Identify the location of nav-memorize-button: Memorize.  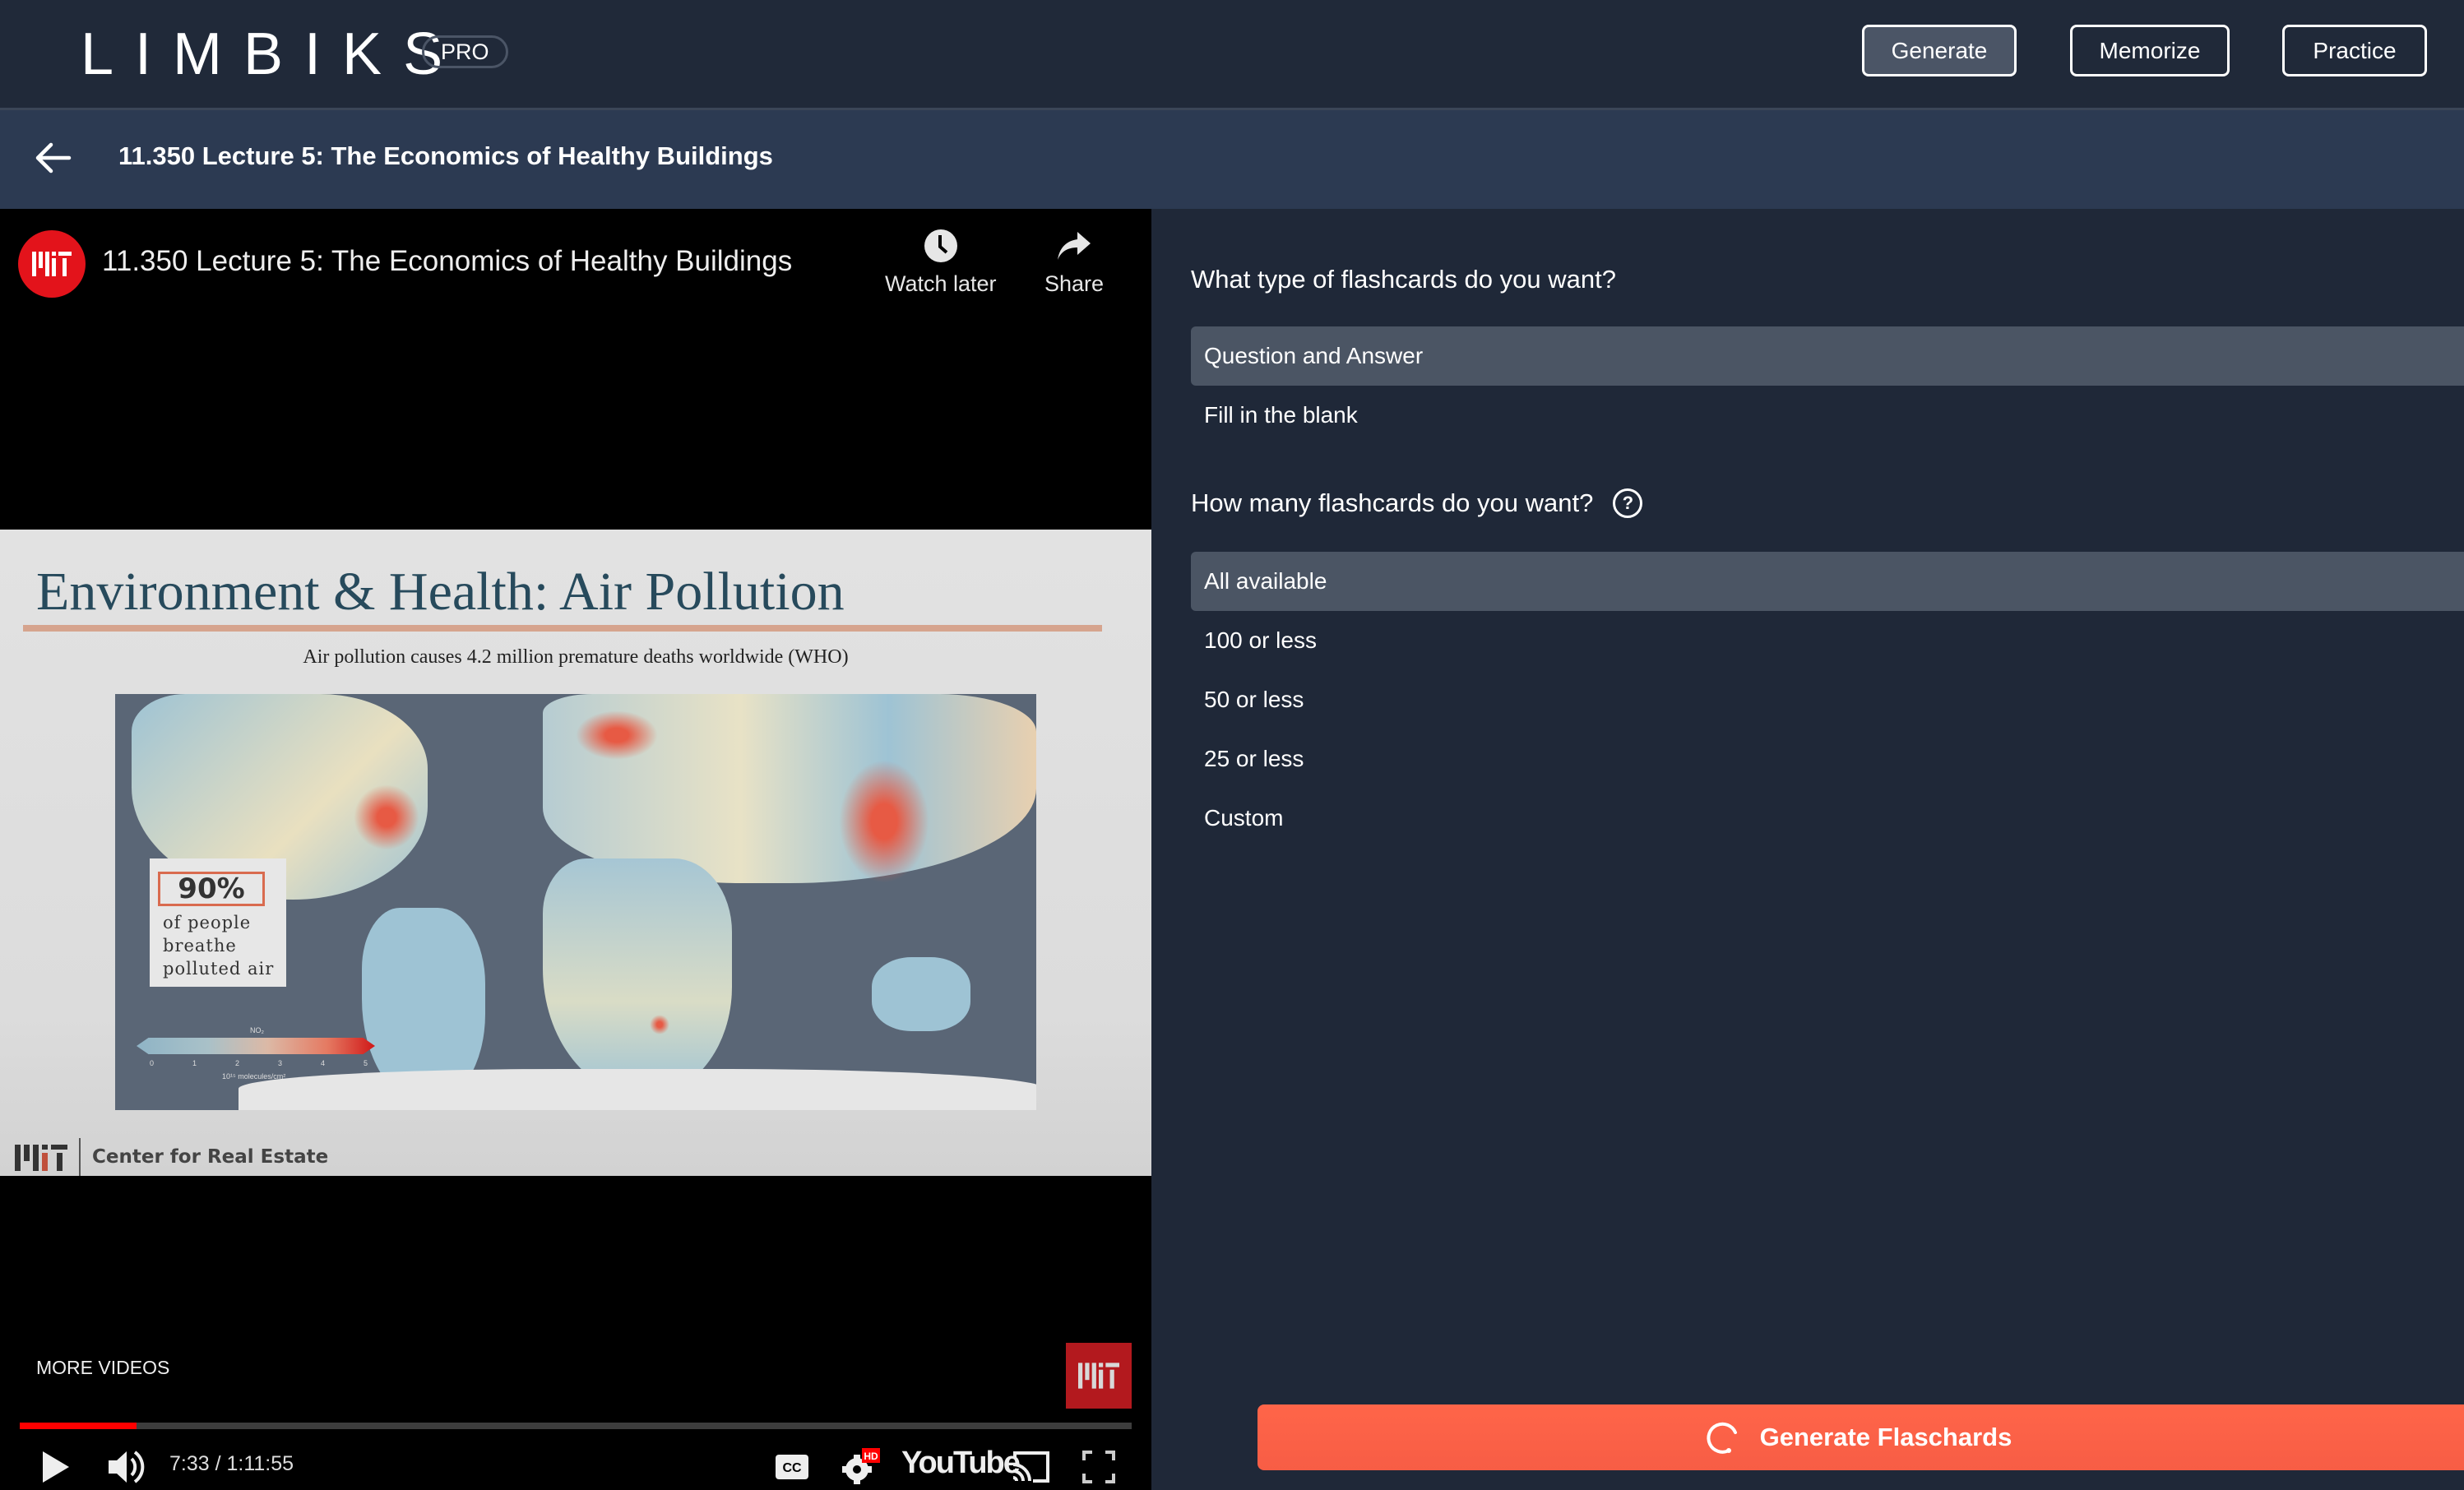
(2150, 50).